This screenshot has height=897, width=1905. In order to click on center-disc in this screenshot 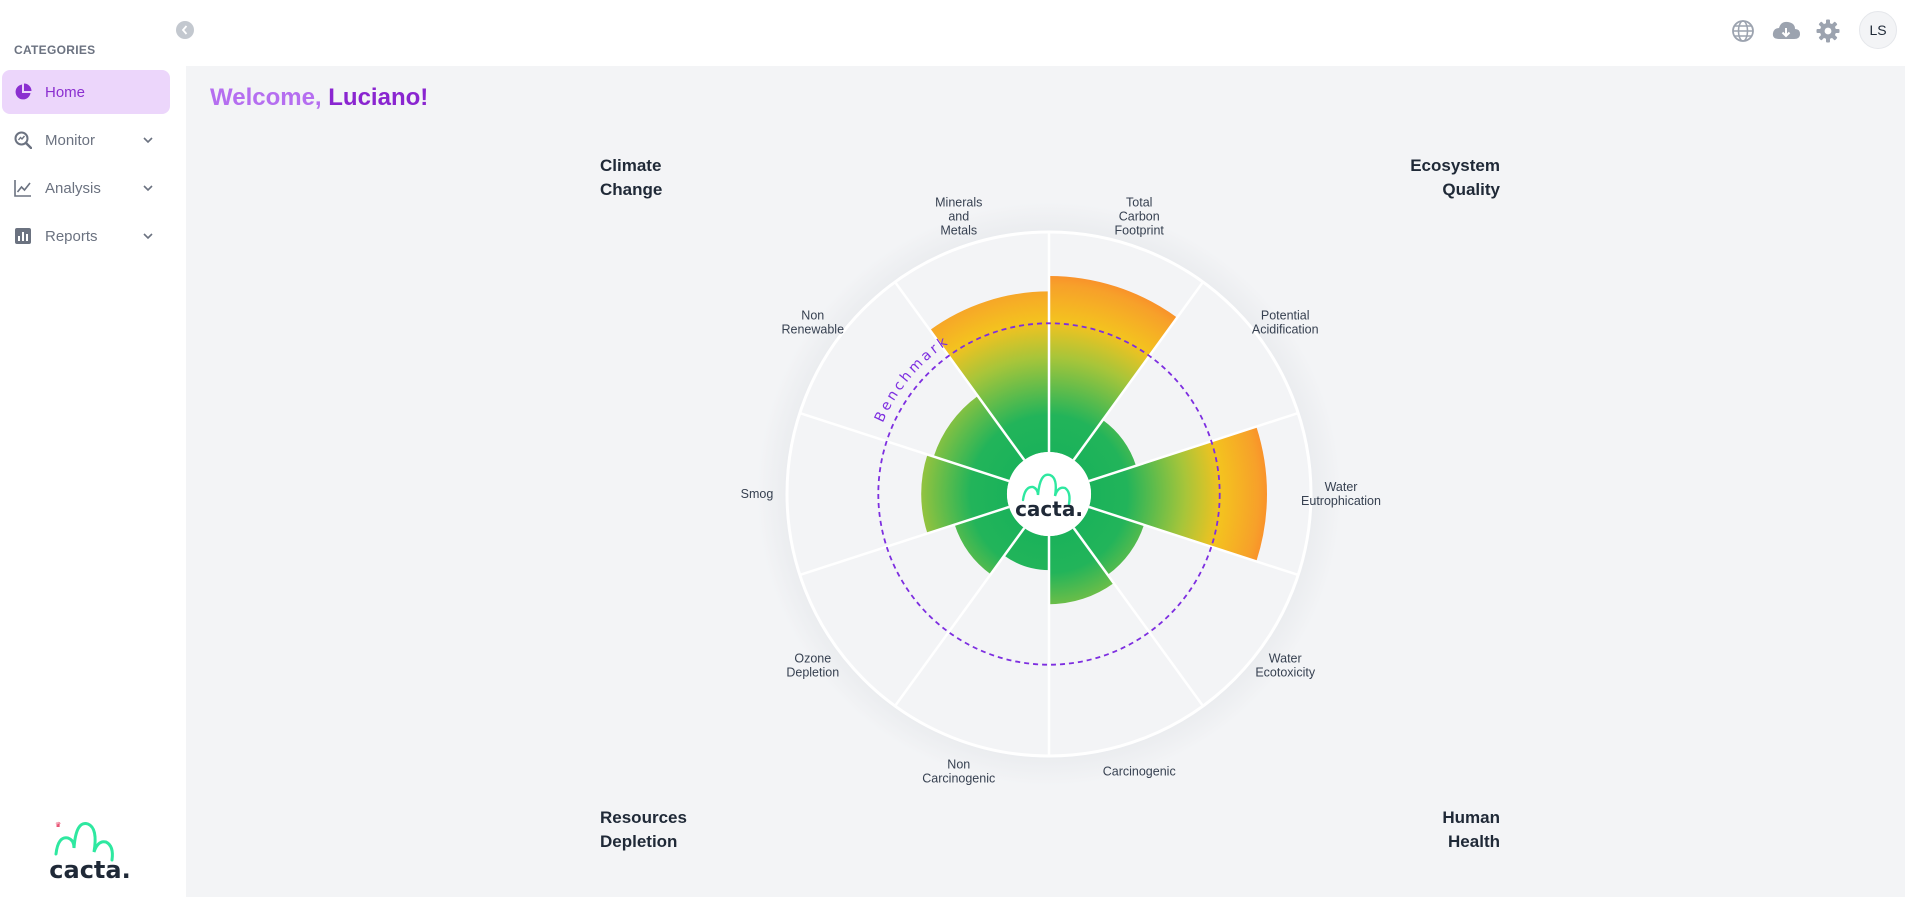, I will do `click(1049, 494)`.